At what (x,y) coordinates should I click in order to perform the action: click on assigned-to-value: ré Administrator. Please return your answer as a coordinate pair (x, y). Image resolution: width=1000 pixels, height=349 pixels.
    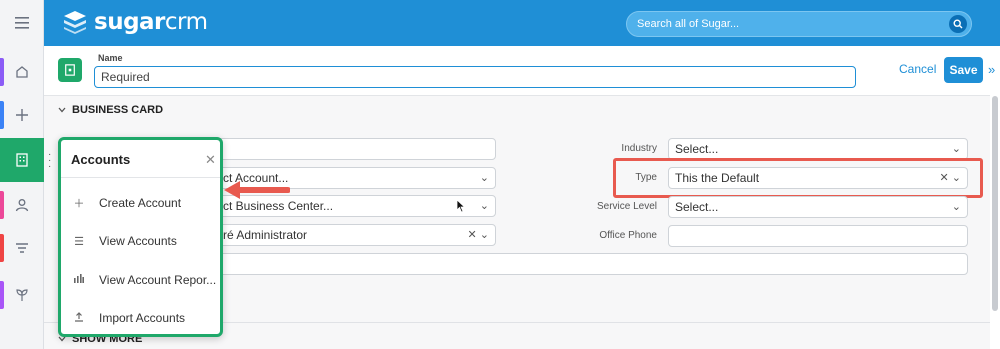
    Looking at the image, I should click on (265, 235).